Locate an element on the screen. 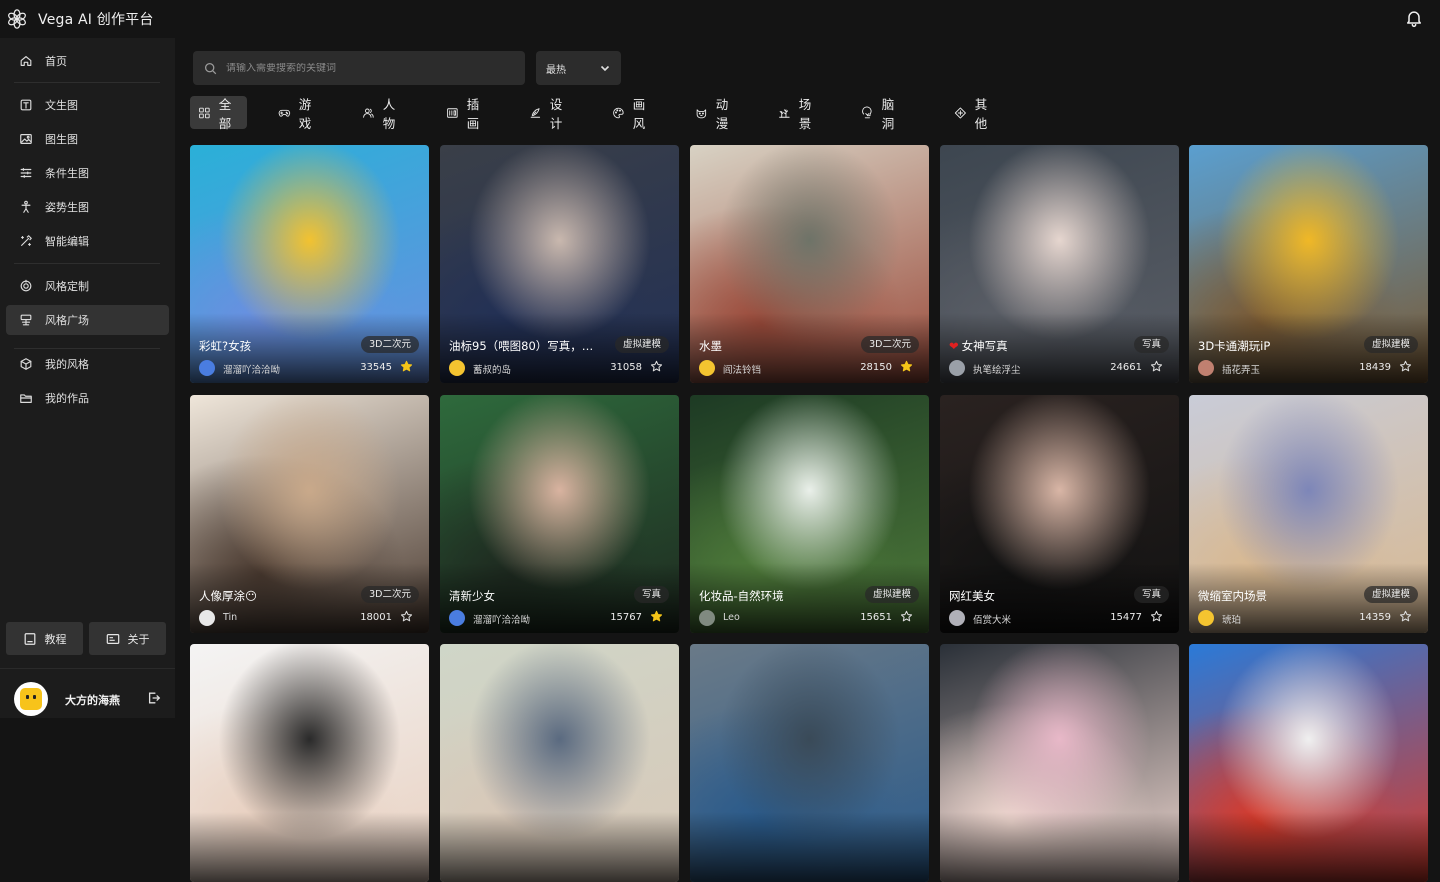 The image size is (1440, 882). sort-selected: 最热 is located at coordinates (556, 68).